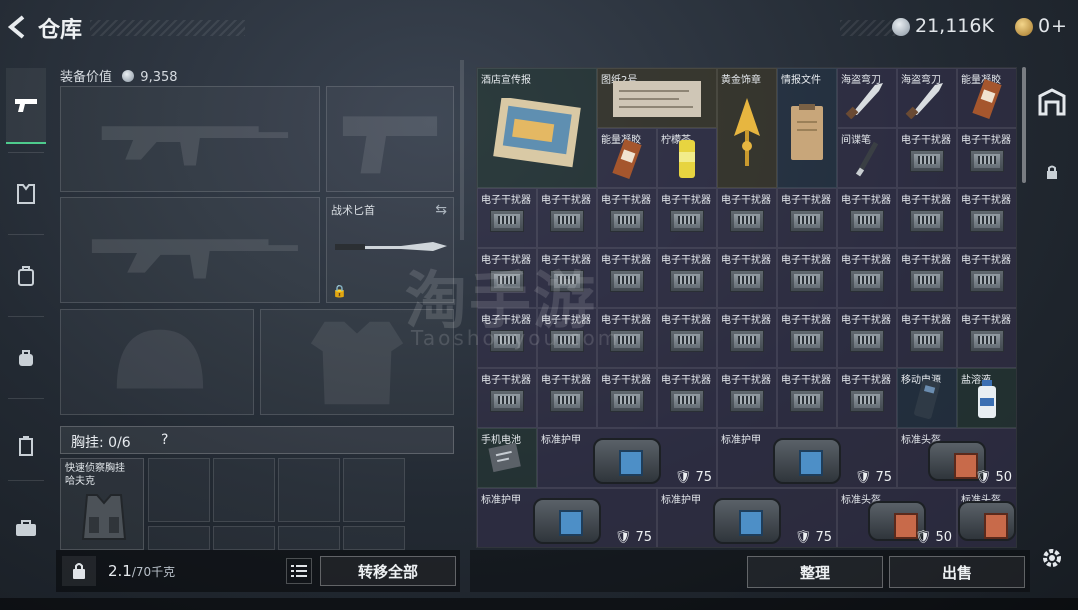 Image resolution: width=1078 pixels, height=610 pixels. Describe the element at coordinates (357, 362) in the screenshot. I see `body-armor-slot` at that location.